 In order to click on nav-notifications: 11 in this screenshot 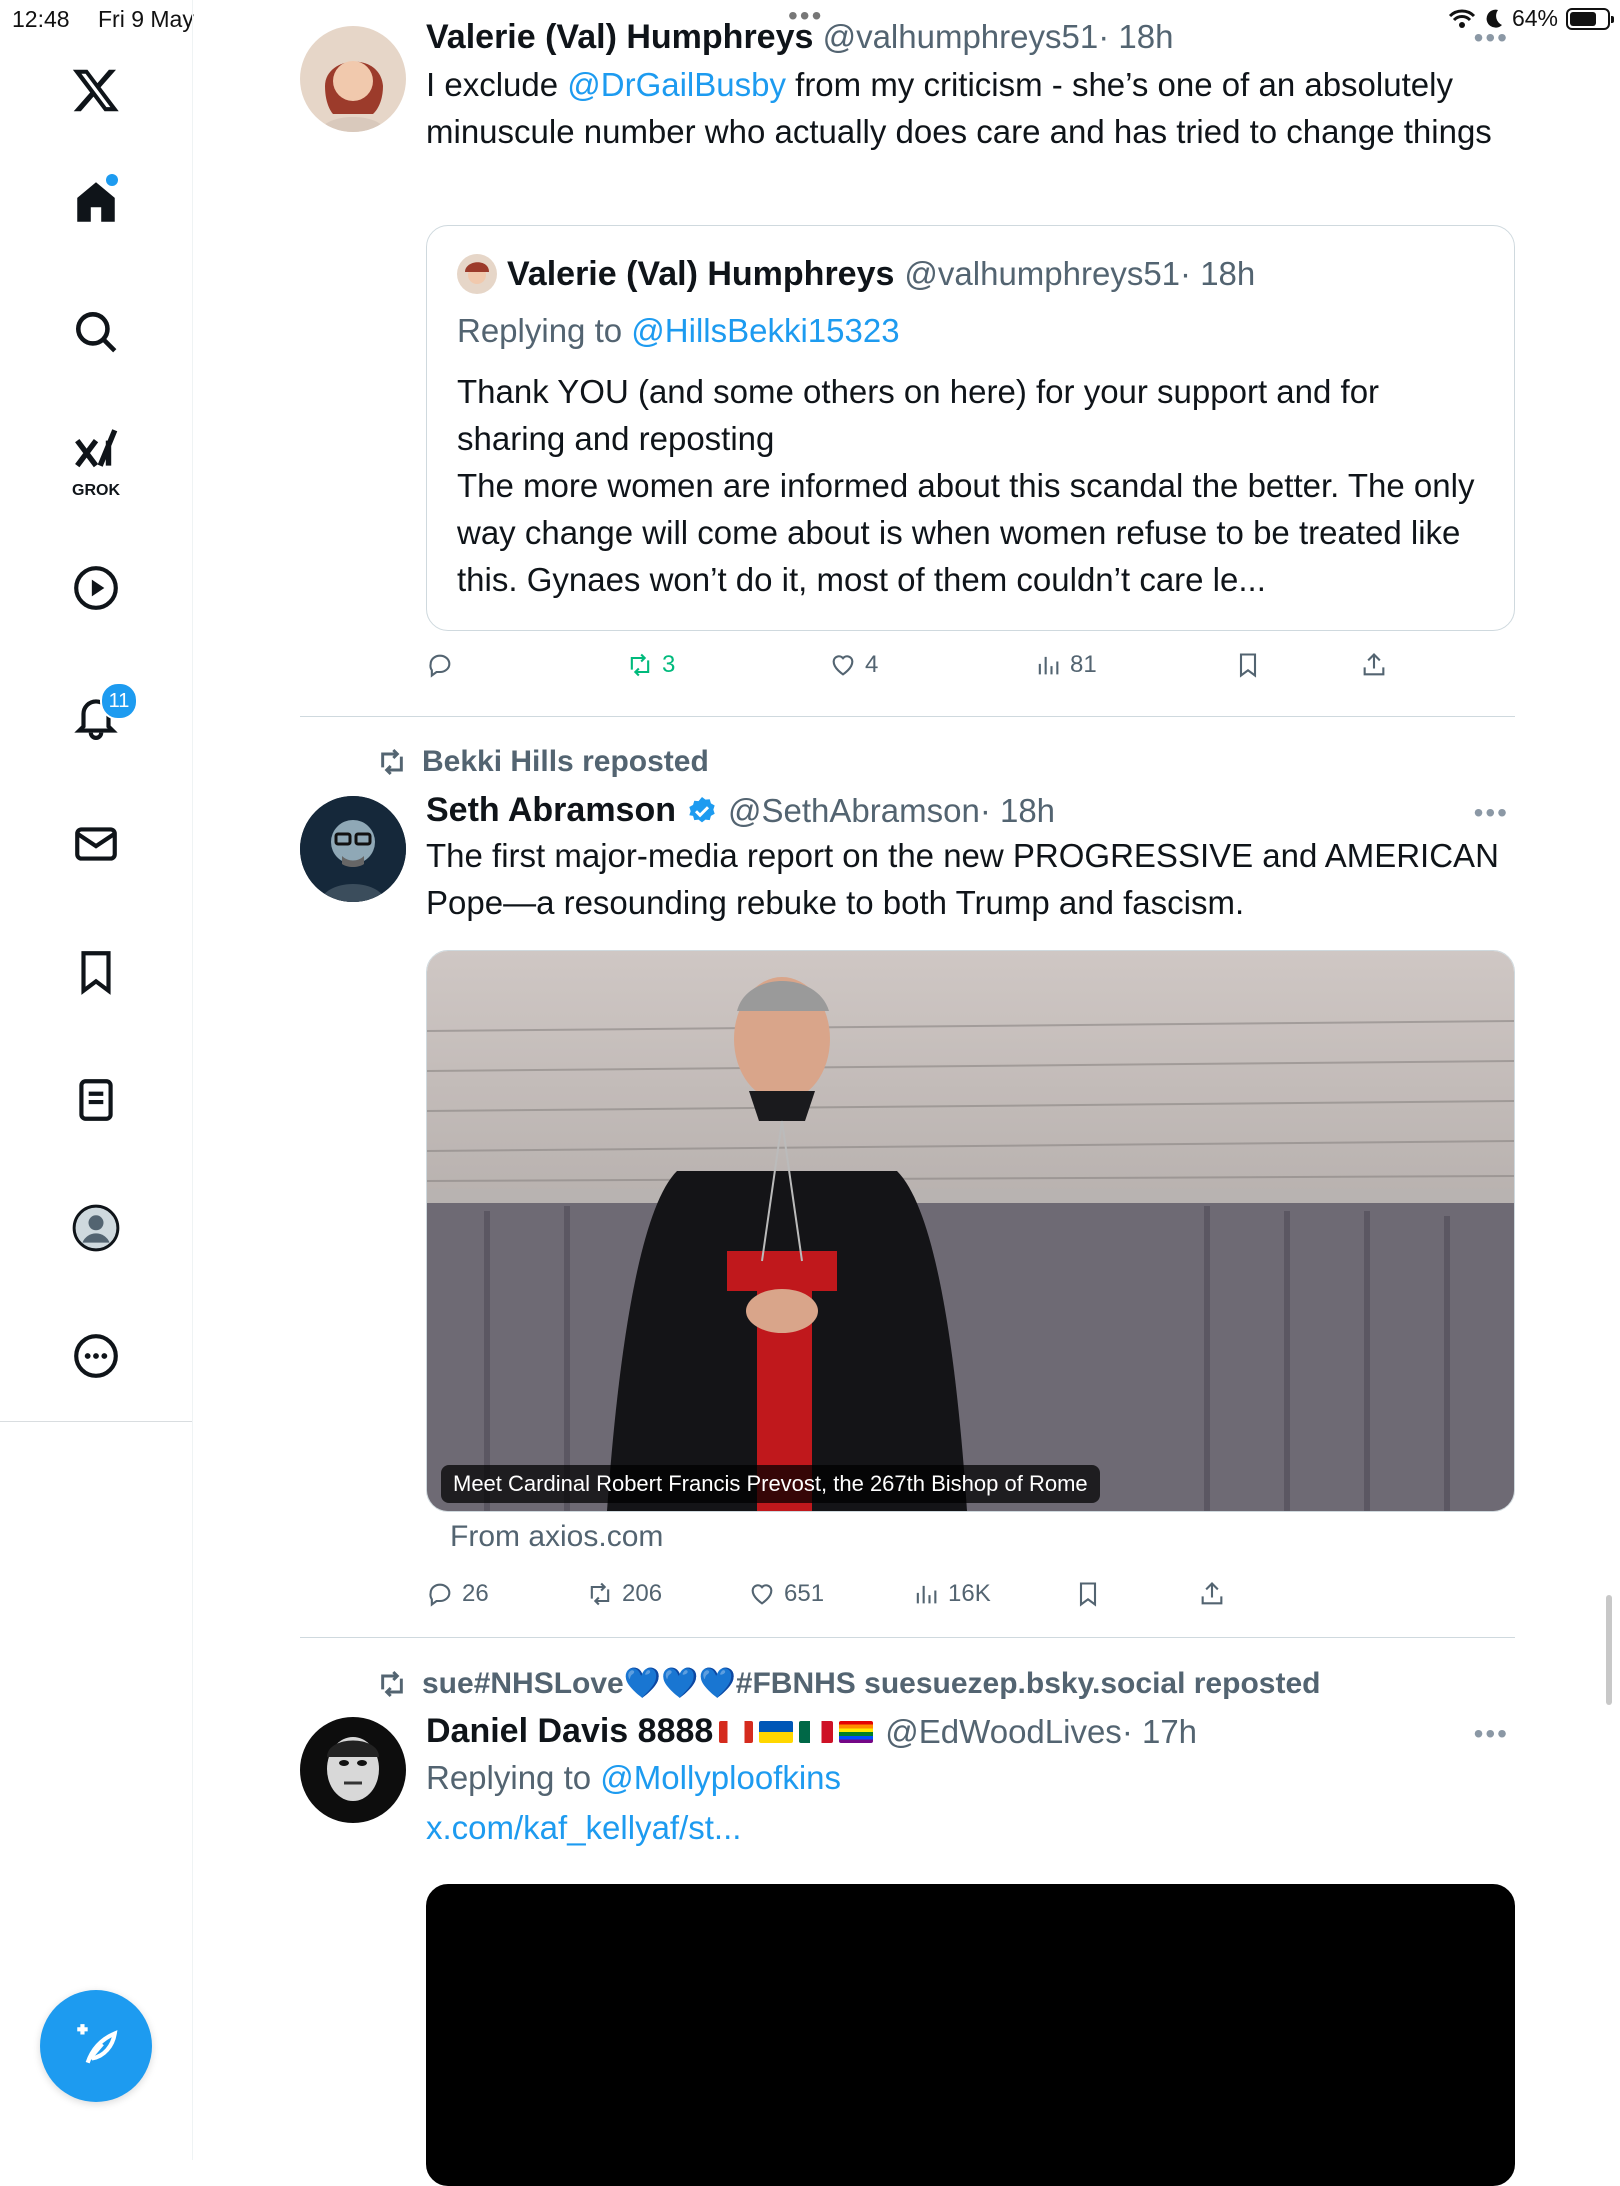, I will do `click(96, 716)`.